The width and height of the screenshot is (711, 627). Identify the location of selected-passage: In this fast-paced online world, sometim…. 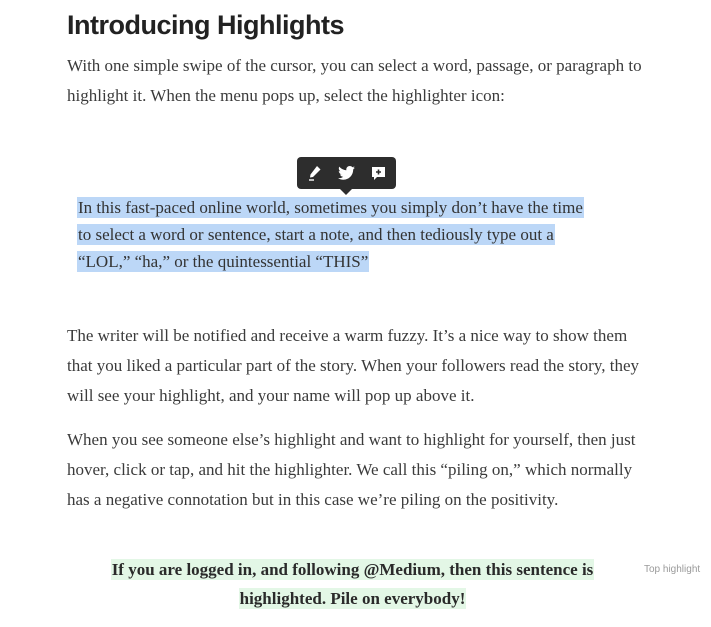
(358, 234).